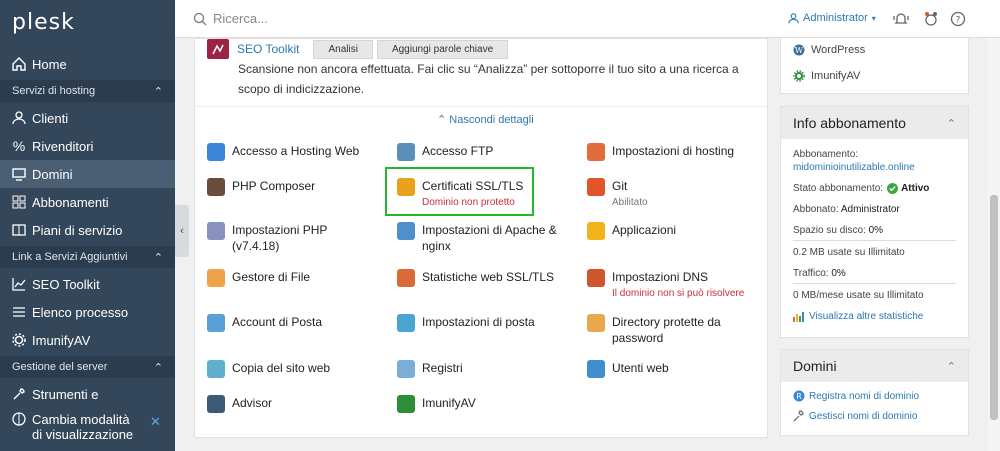 The image size is (1000, 451). I want to click on tool-label: Statistiche web SSL/TLS, so click(488, 277).